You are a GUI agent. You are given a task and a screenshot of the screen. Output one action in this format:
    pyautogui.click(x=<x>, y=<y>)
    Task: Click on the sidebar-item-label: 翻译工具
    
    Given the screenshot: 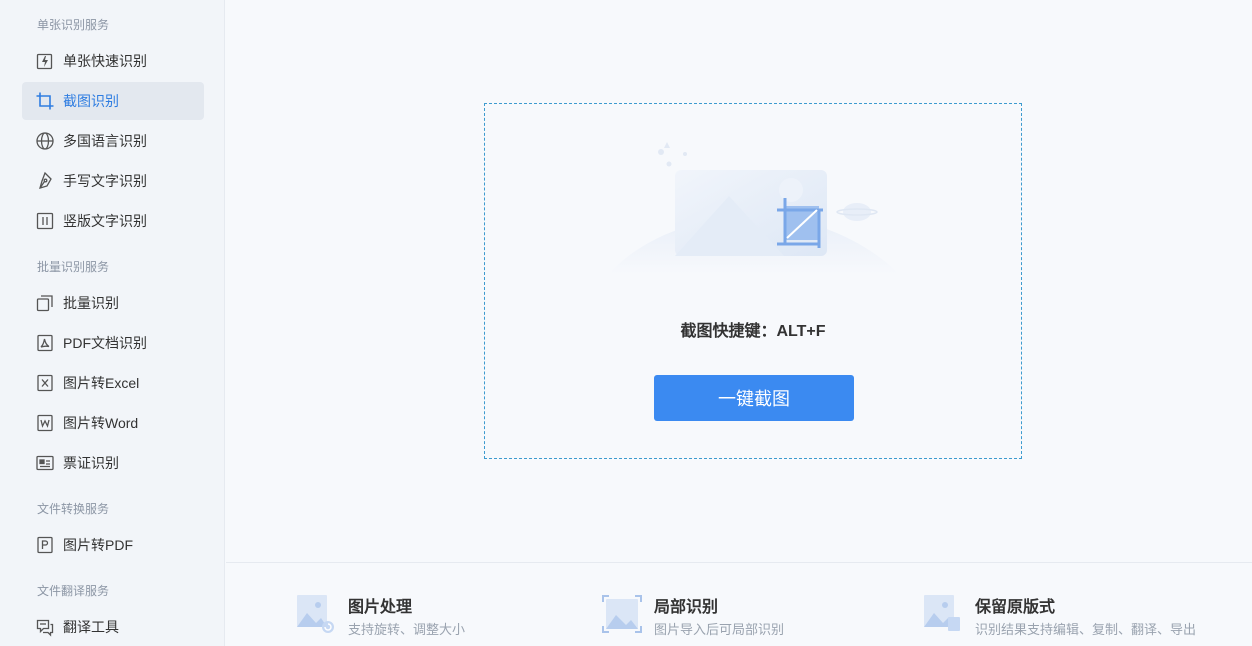 What is the action you would take?
    pyautogui.click(x=91, y=627)
    